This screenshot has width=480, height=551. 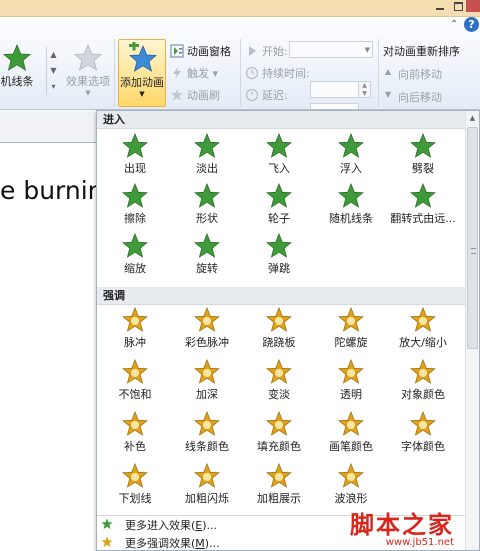 What do you see at coordinates (195, 95) in the screenshot?
I see `animation-painter-button: 动画刷` at bounding box center [195, 95].